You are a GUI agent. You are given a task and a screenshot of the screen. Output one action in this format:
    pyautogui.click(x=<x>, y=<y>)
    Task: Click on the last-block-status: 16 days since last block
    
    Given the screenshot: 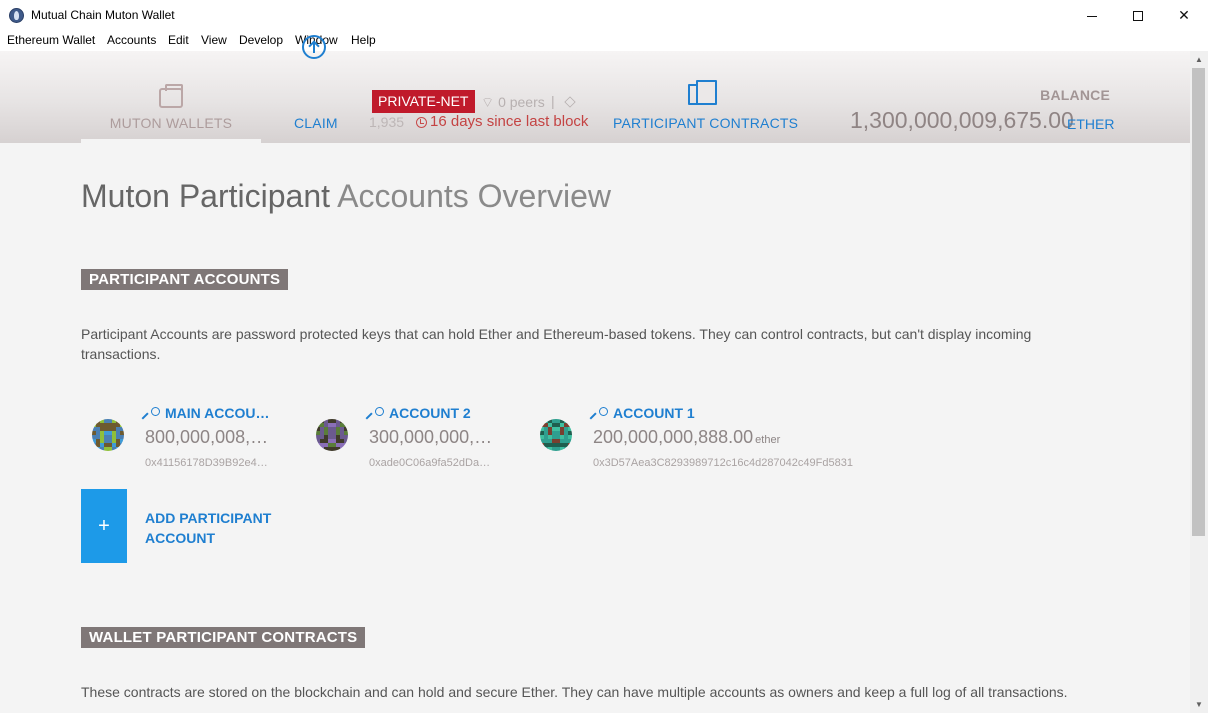 What is the action you would take?
    pyautogui.click(x=509, y=121)
    